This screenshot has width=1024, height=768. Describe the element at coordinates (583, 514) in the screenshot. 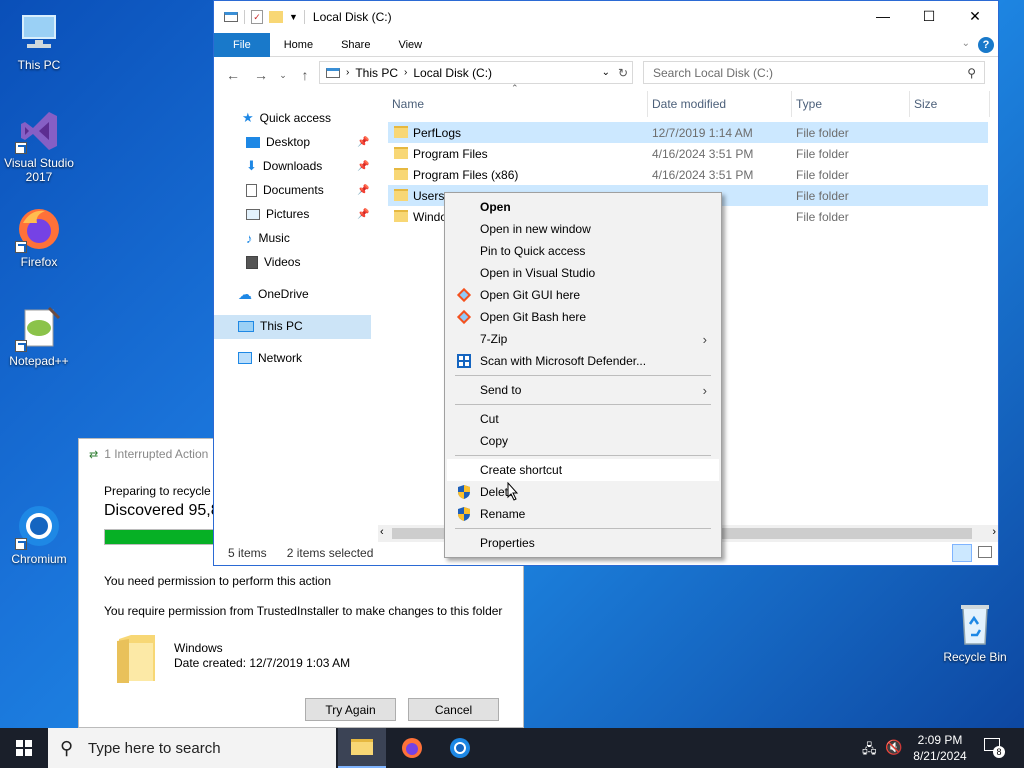

I see `menu-item-rename: Rename` at that location.